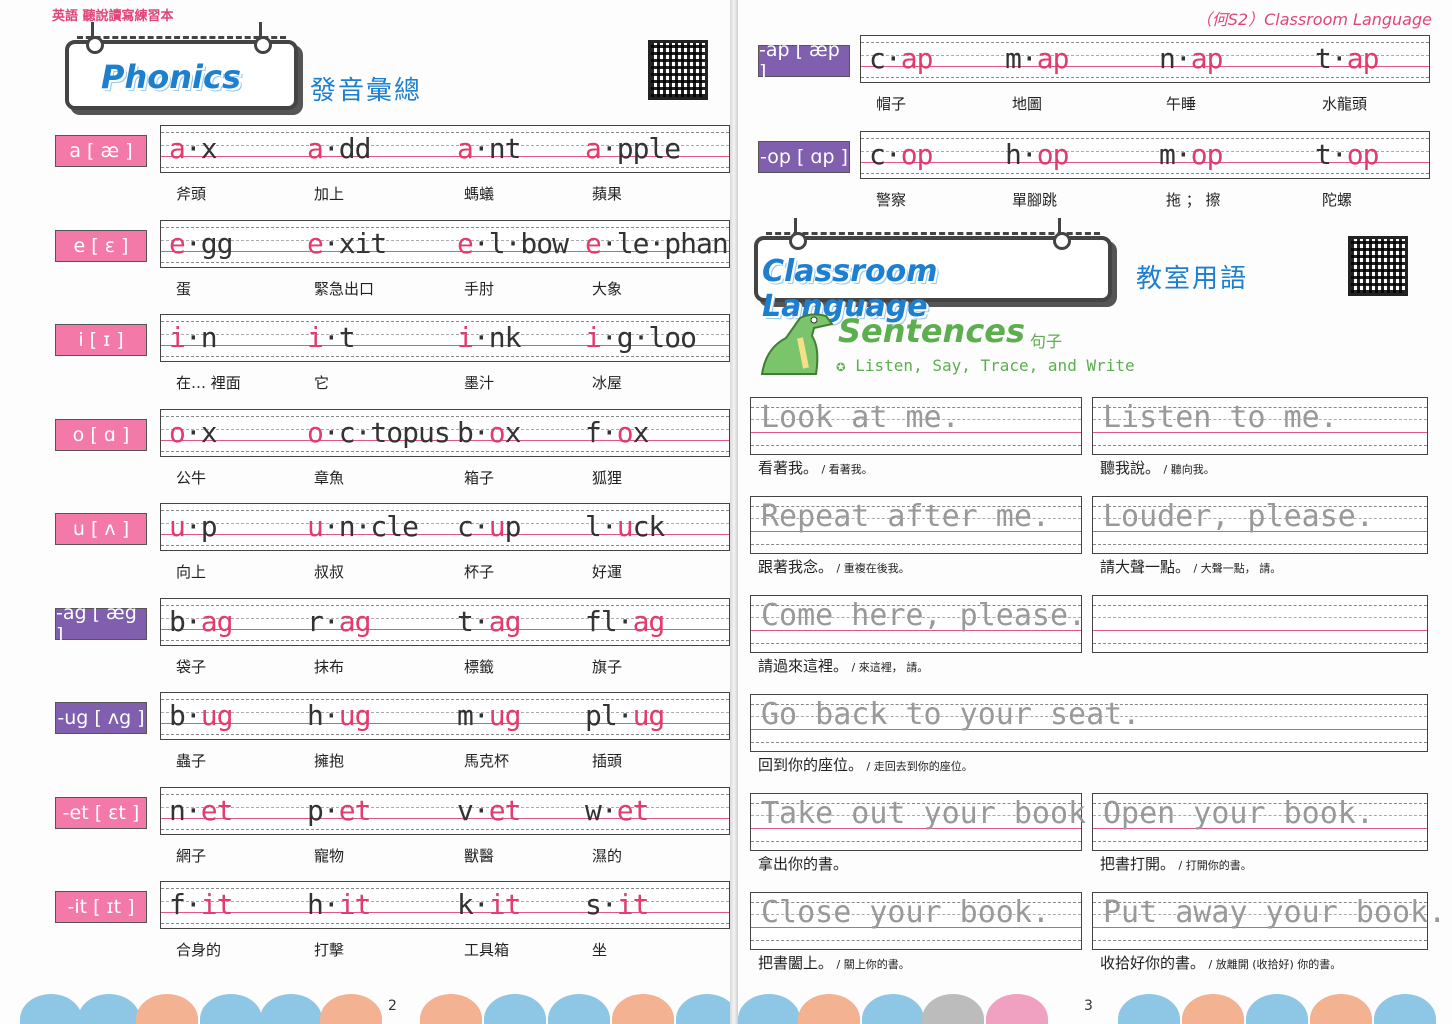 Image resolution: width=1452 pixels, height=1024 pixels. What do you see at coordinates (1037, 154) in the screenshot?
I see `practice-word: h·op` at bounding box center [1037, 154].